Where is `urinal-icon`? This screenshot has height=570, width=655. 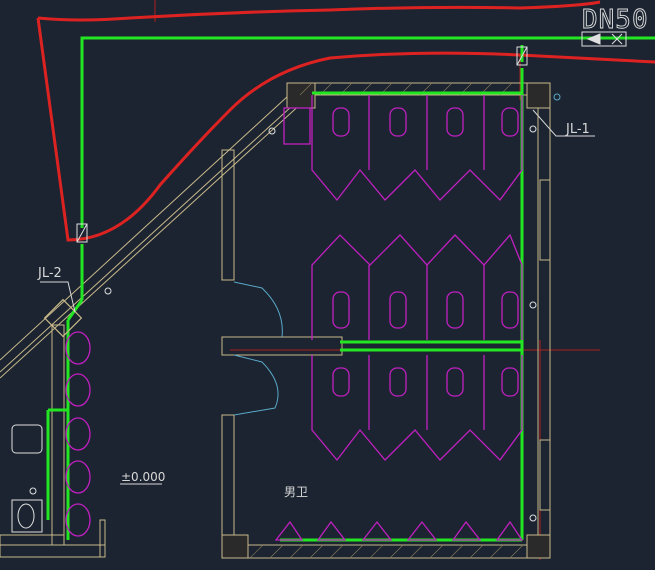 urinal-icon is located at coordinates (78, 434).